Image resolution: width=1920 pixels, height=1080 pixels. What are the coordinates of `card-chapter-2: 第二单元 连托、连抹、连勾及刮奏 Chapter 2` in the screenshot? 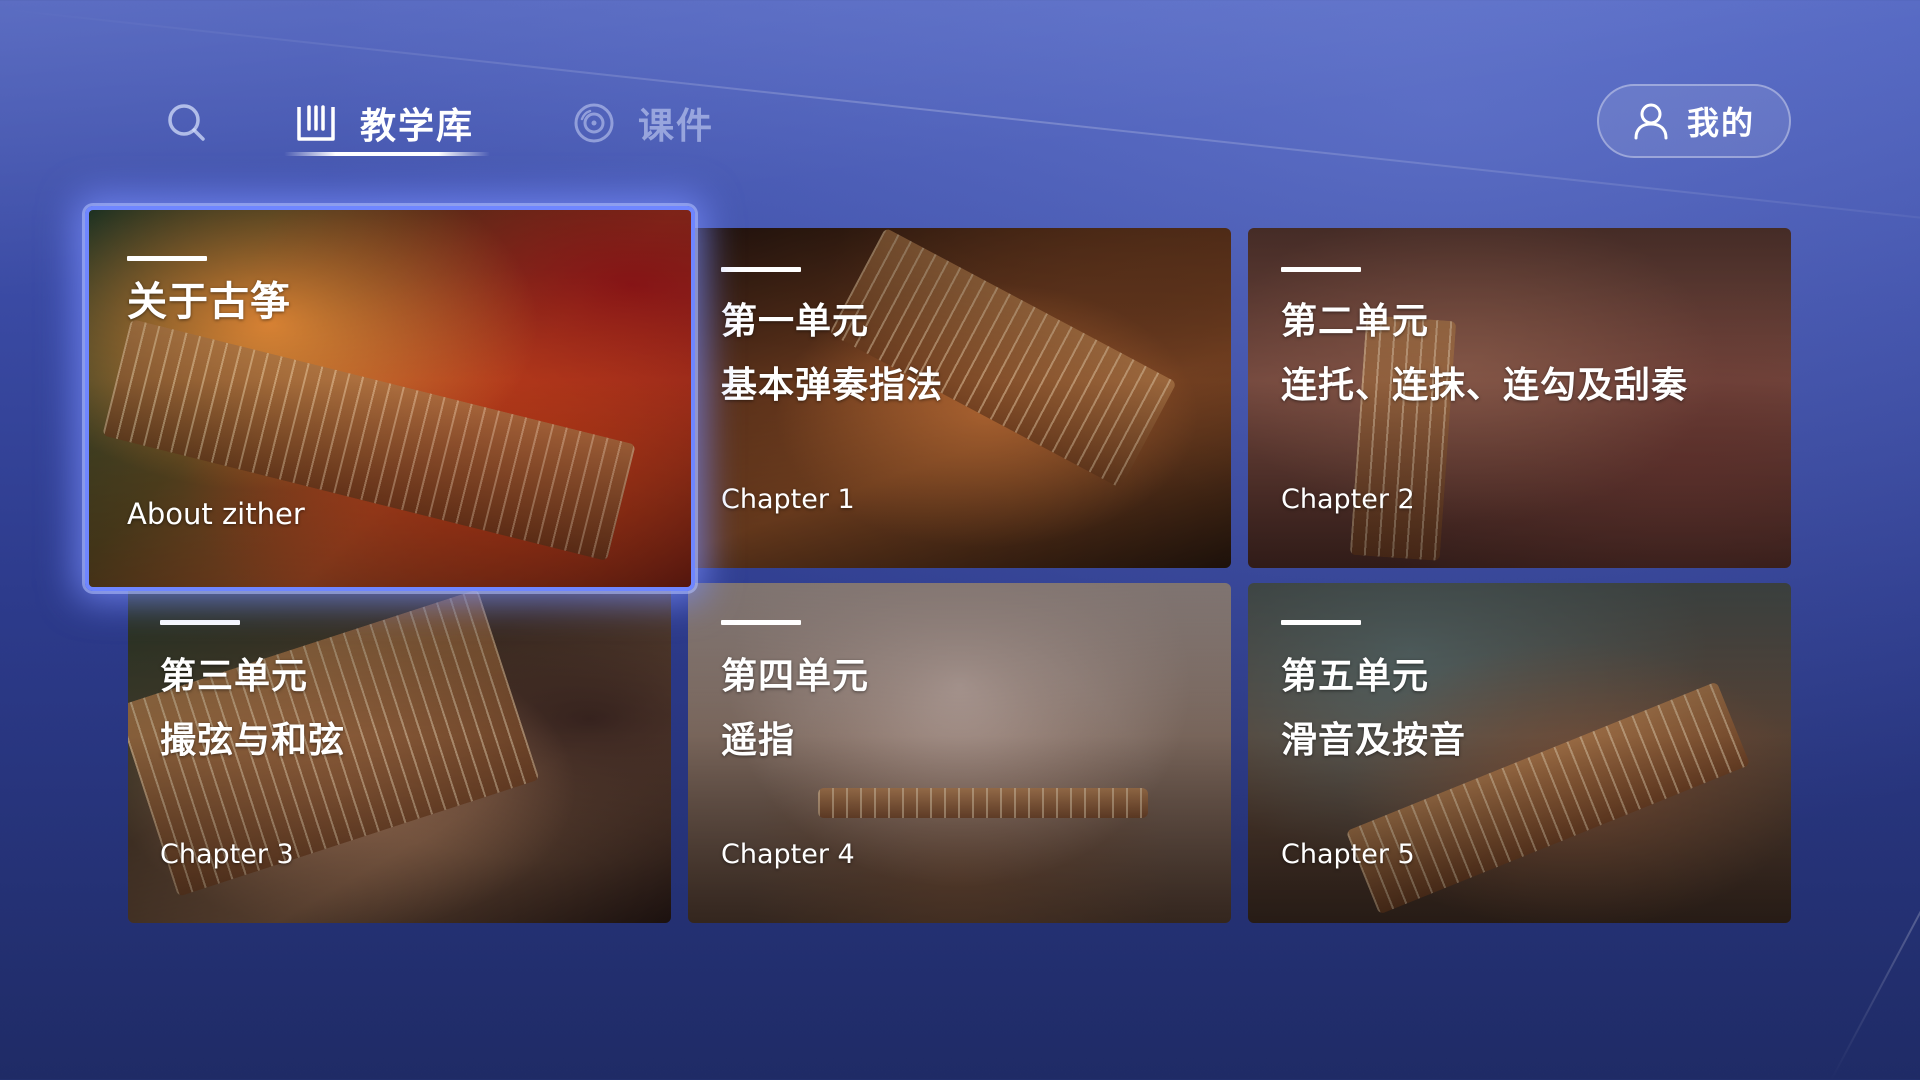 It's located at (1519, 398).